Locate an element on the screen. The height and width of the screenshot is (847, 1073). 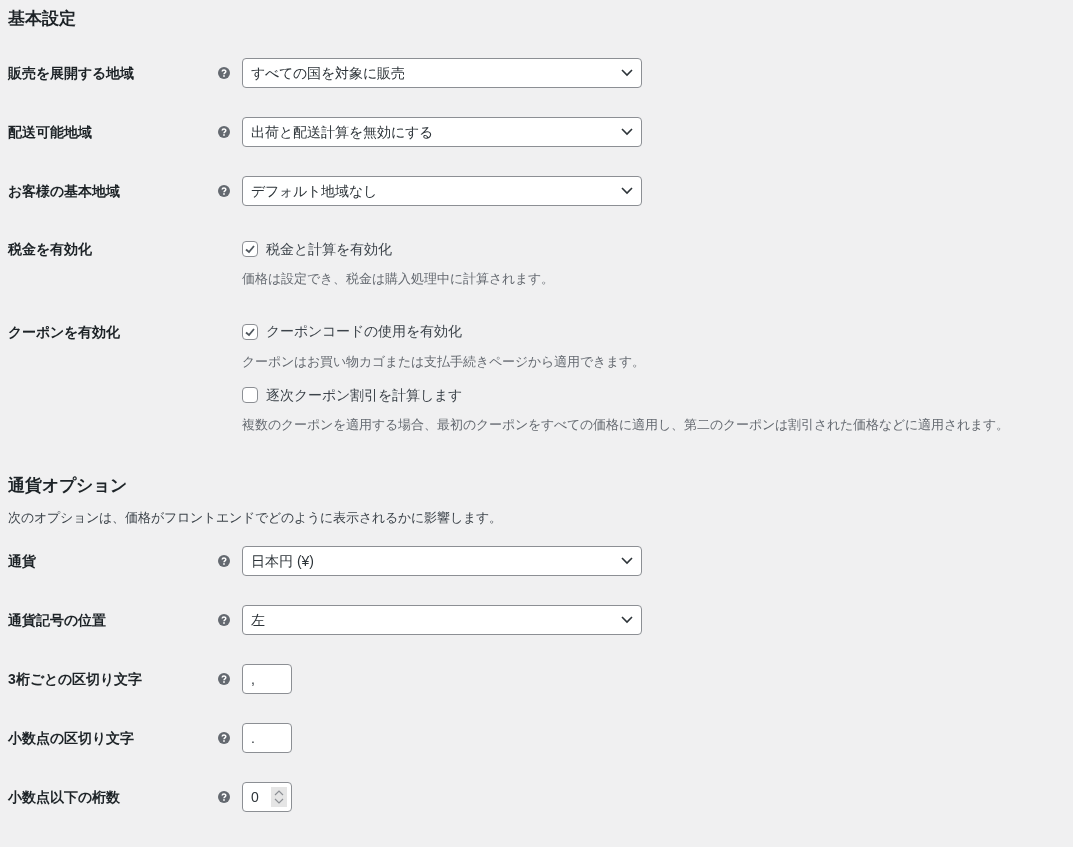
select-field: 左 is located at coordinates (442, 620).